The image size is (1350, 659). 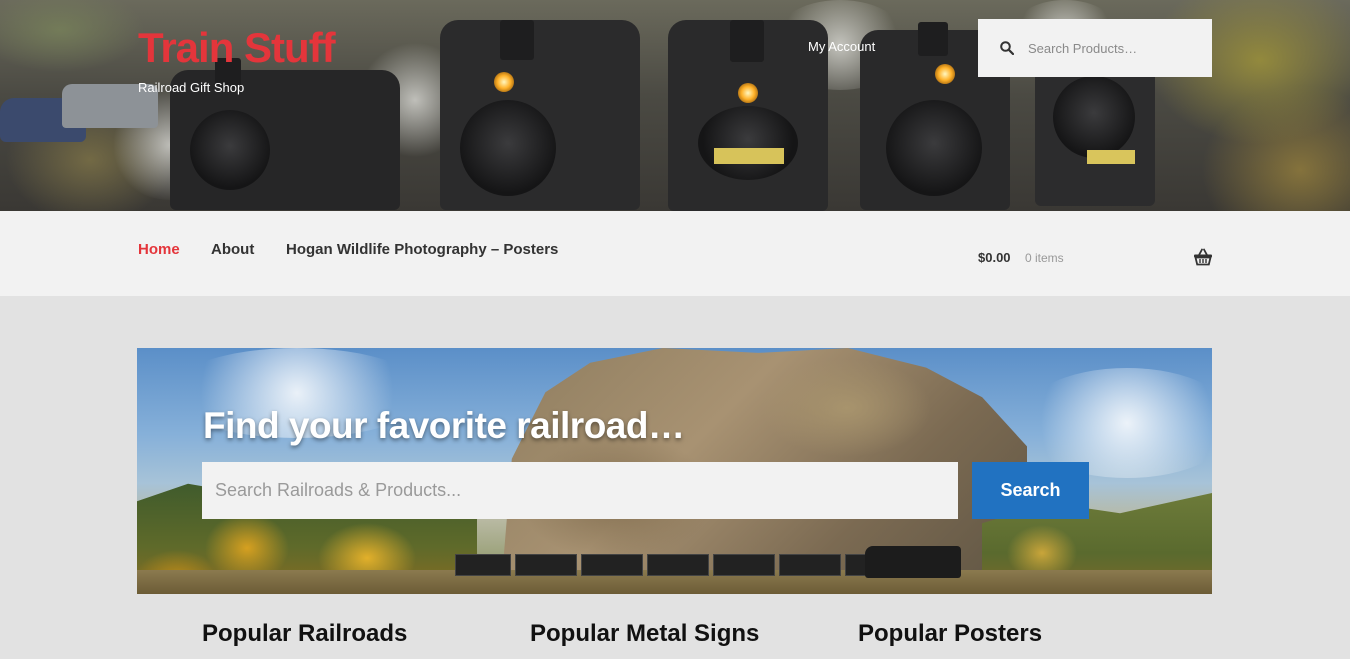 What do you see at coordinates (1044, 258) in the screenshot?
I see `cart-item-count: 0 items` at bounding box center [1044, 258].